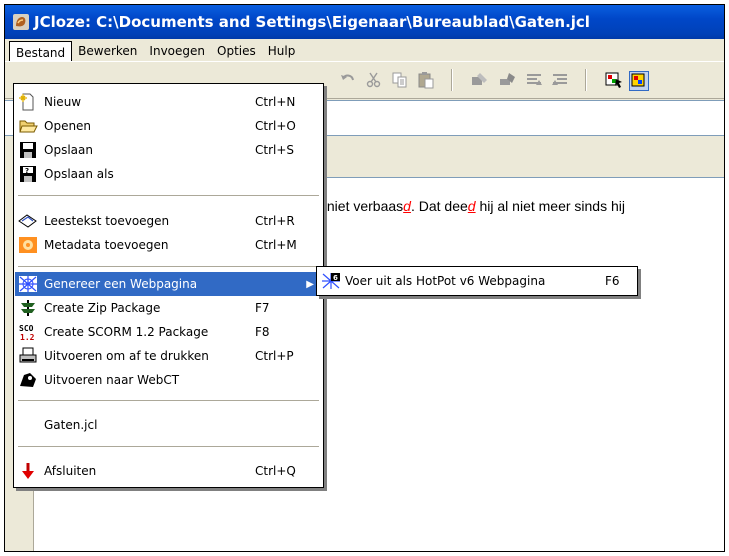 Image resolution: width=729 pixels, height=556 pixels. What do you see at coordinates (612, 281) in the screenshot?
I see `submenu-item-shortcut: F6` at bounding box center [612, 281].